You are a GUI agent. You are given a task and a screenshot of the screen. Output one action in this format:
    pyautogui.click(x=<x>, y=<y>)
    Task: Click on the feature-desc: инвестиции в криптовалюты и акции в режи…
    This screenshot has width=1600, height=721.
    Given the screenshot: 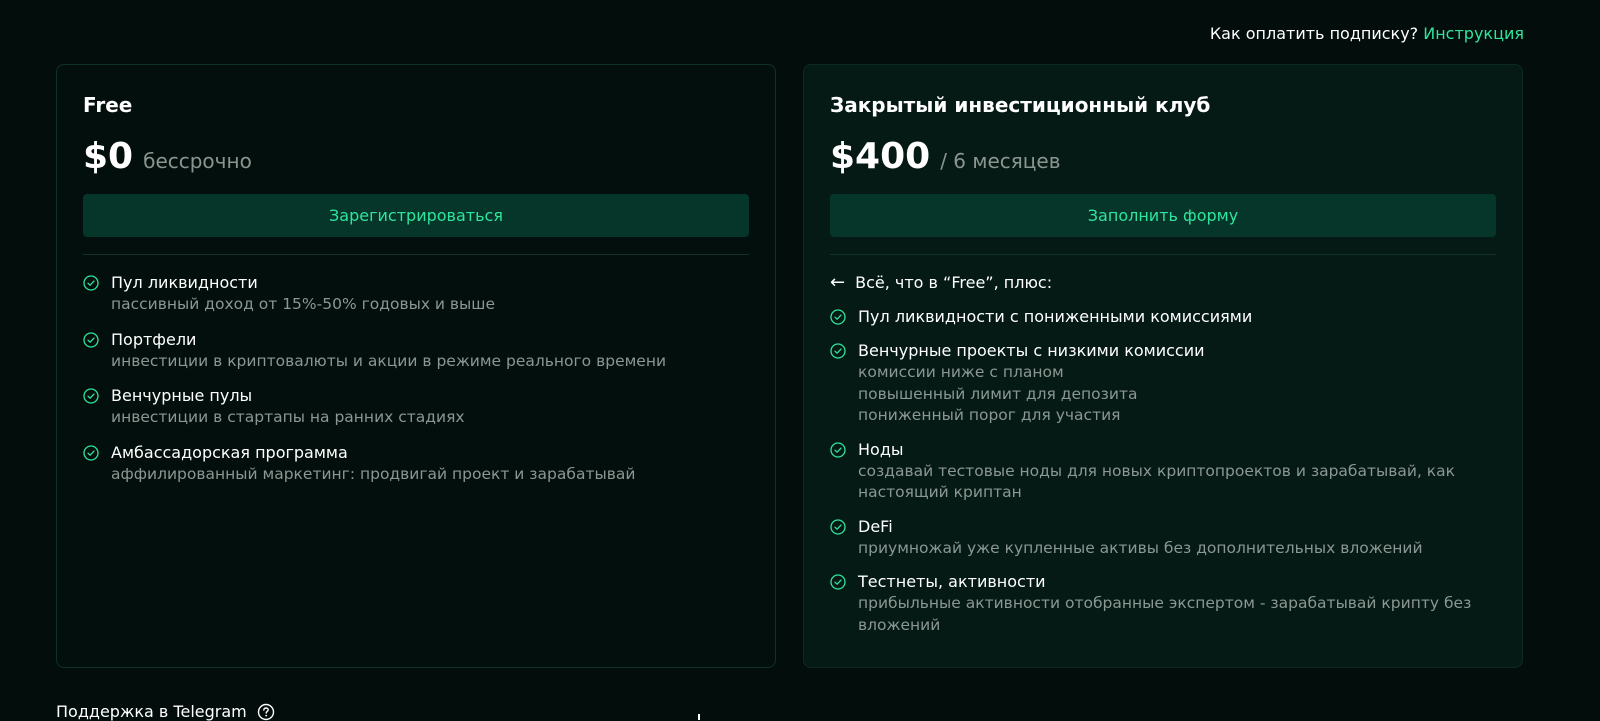 What is the action you would take?
    pyautogui.click(x=389, y=360)
    